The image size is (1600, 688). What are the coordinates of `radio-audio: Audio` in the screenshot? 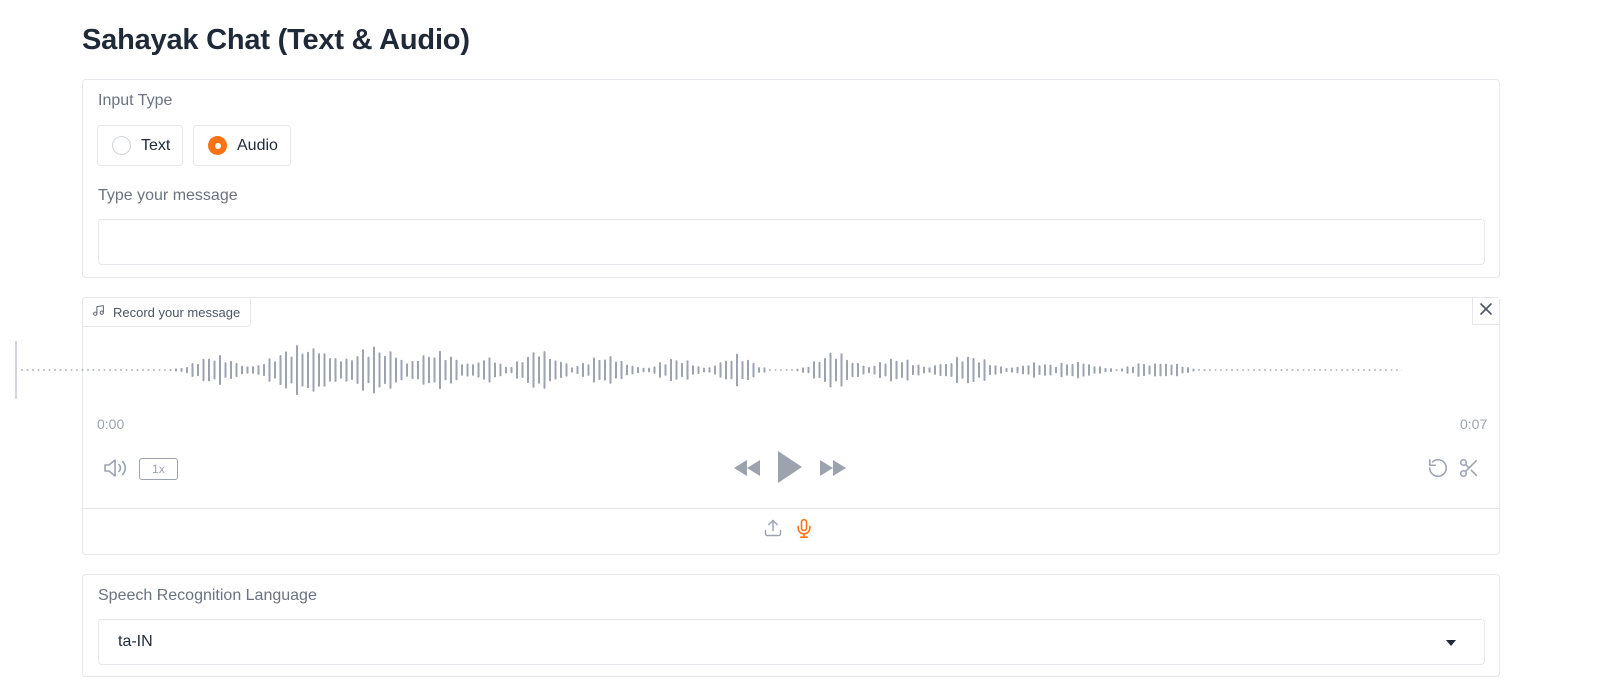 It's located at (242, 145).